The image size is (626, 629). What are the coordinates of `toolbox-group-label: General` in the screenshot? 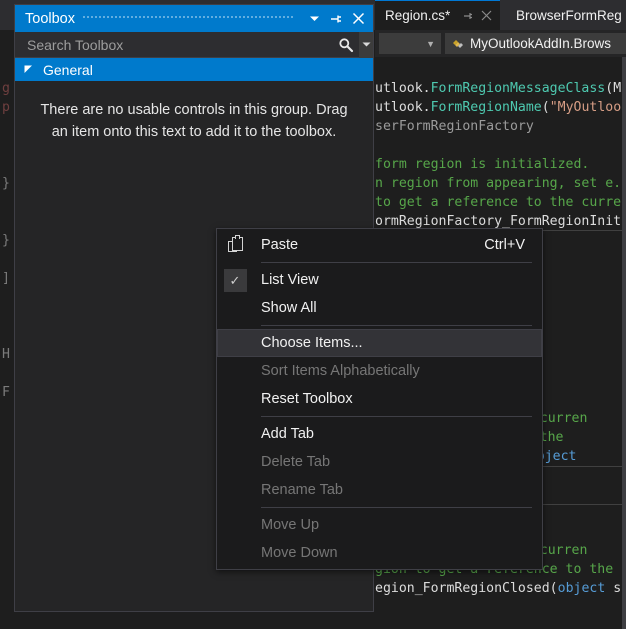 It's located at (68, 69).